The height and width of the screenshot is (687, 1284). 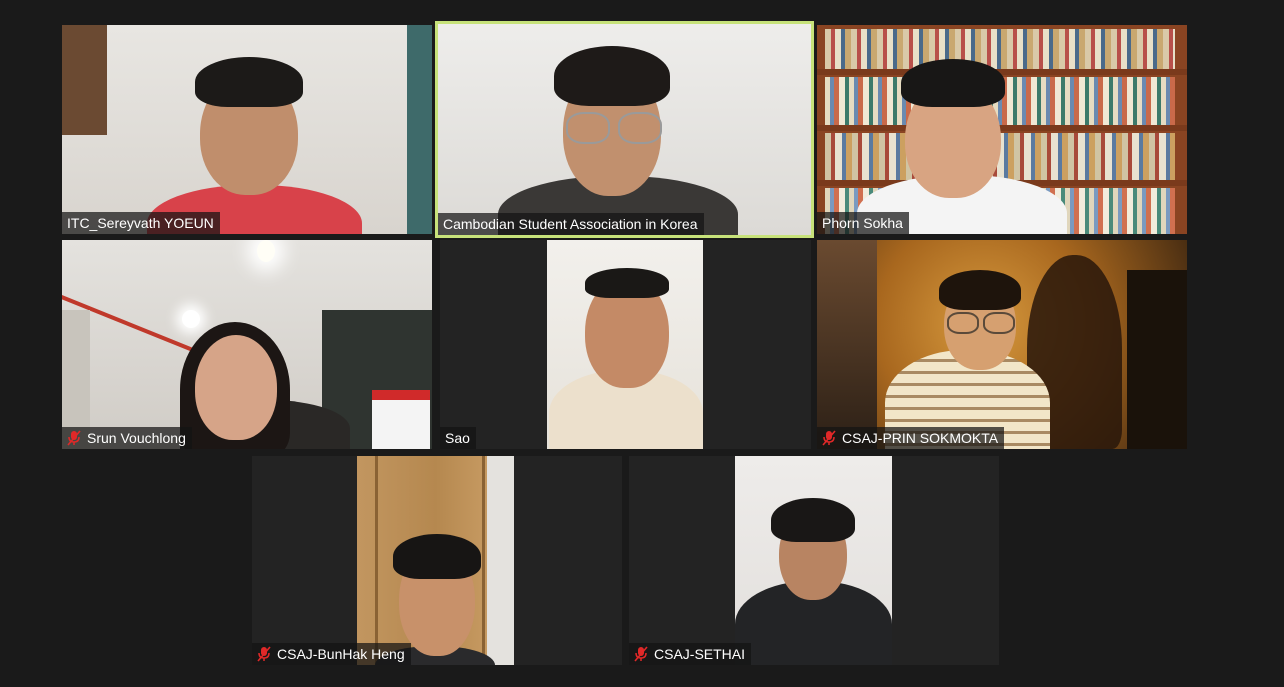 I want to click on door-frame, so click(x=84, y=80).